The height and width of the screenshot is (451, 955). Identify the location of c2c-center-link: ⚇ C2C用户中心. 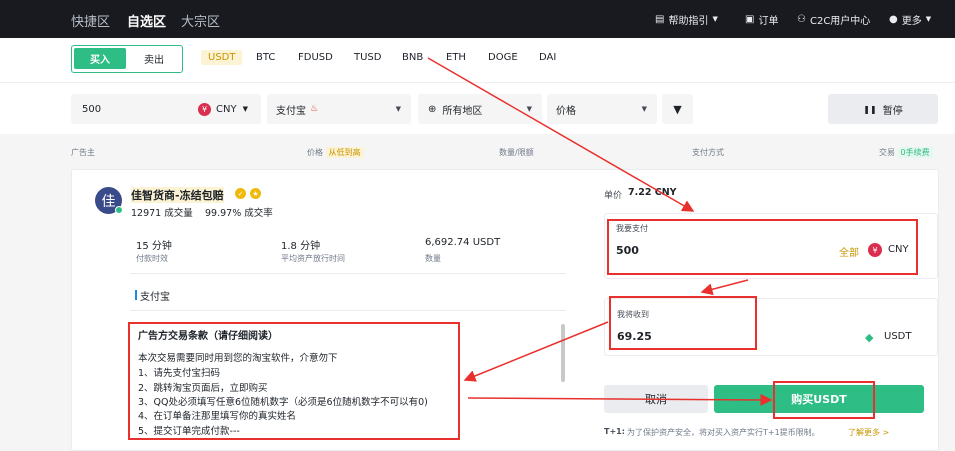
(833, 19).